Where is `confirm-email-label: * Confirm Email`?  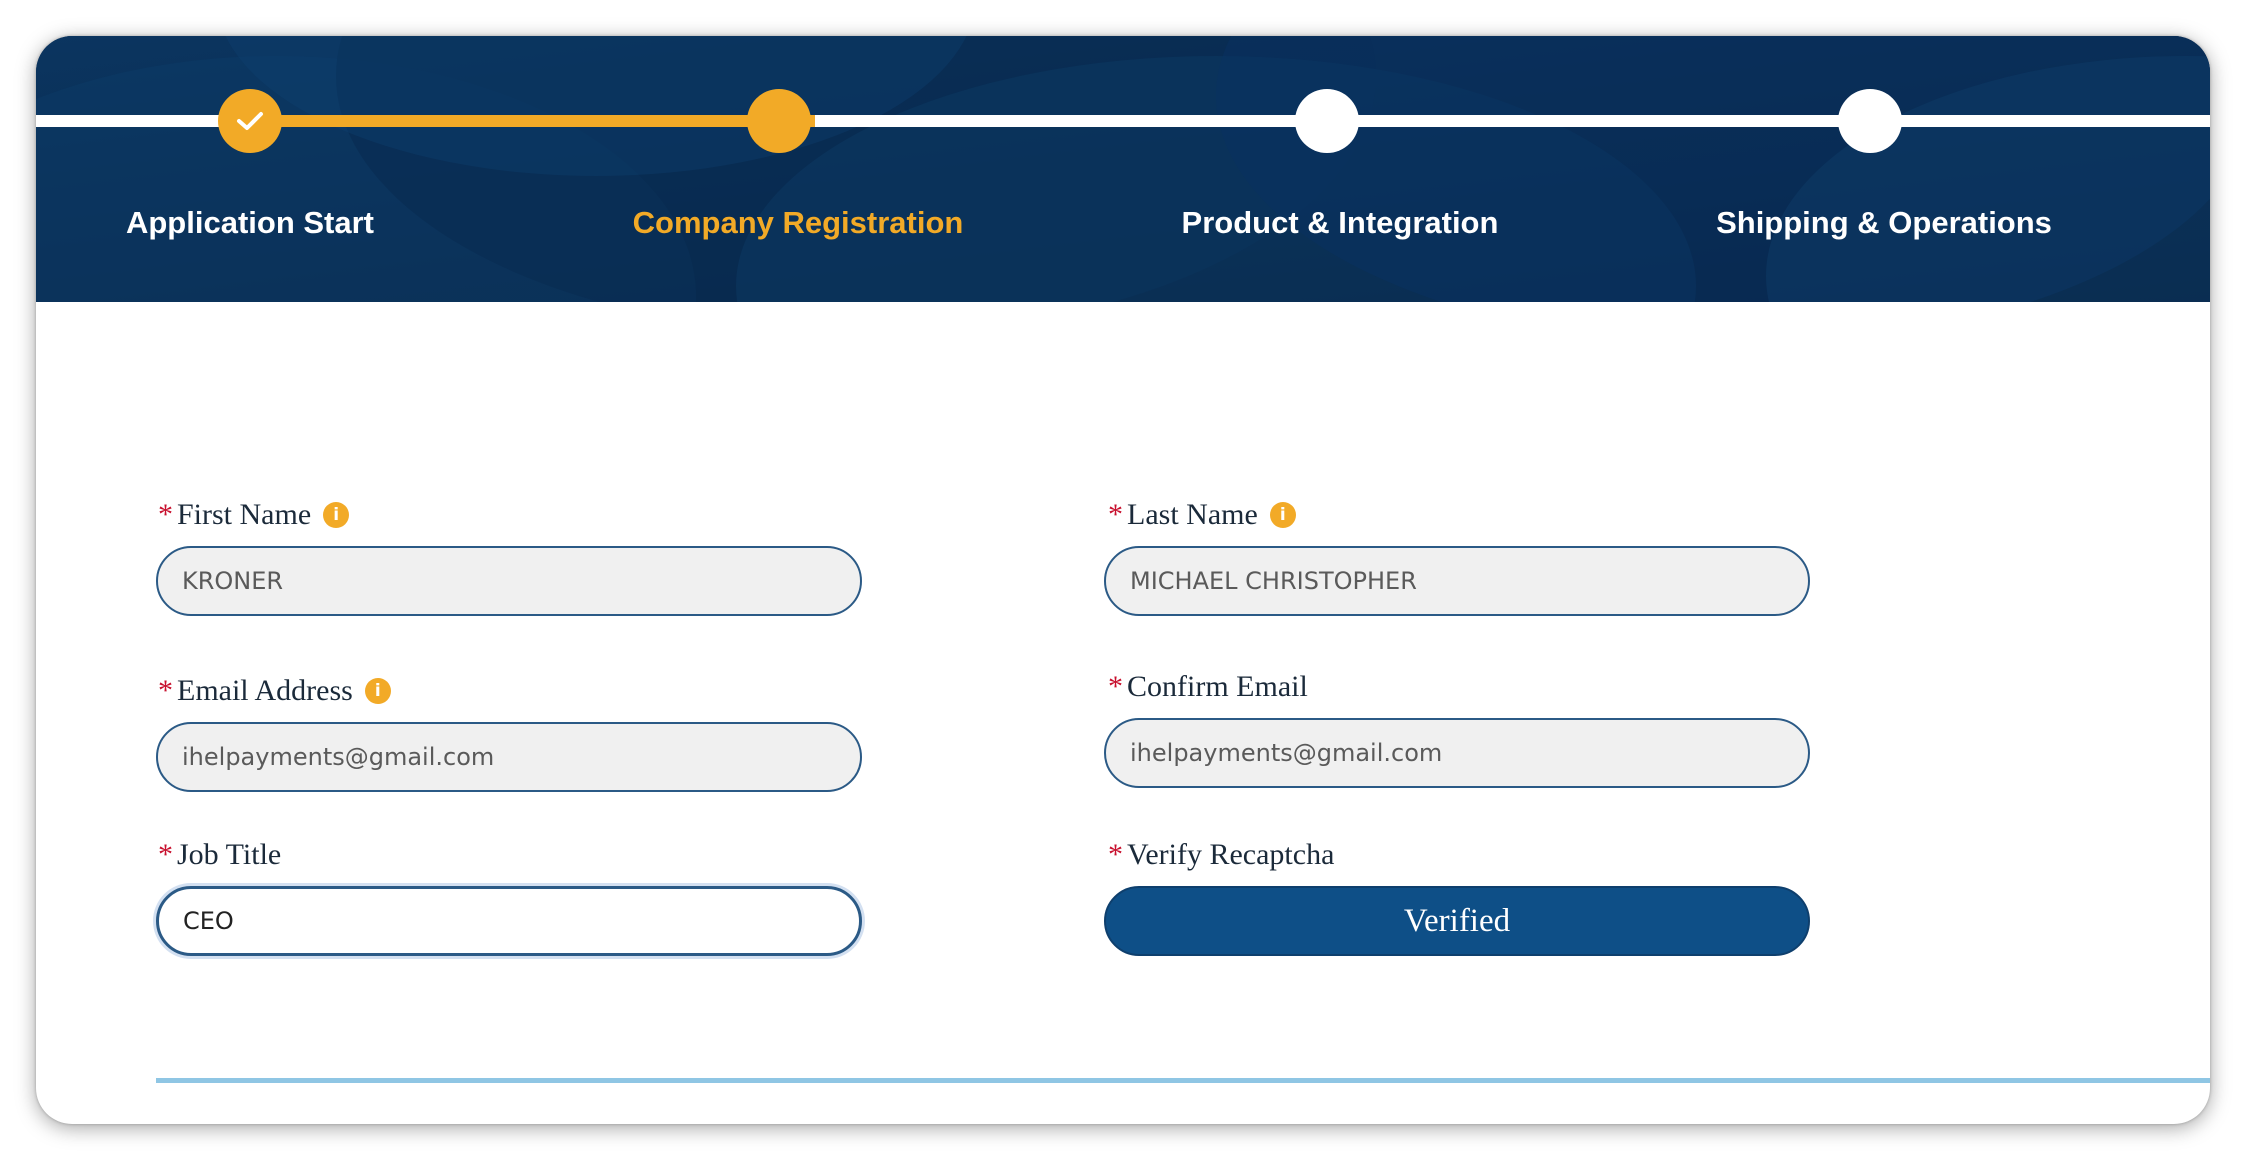 confirm-email-label: * Confirm Email is located at coordinates (1208, 687).